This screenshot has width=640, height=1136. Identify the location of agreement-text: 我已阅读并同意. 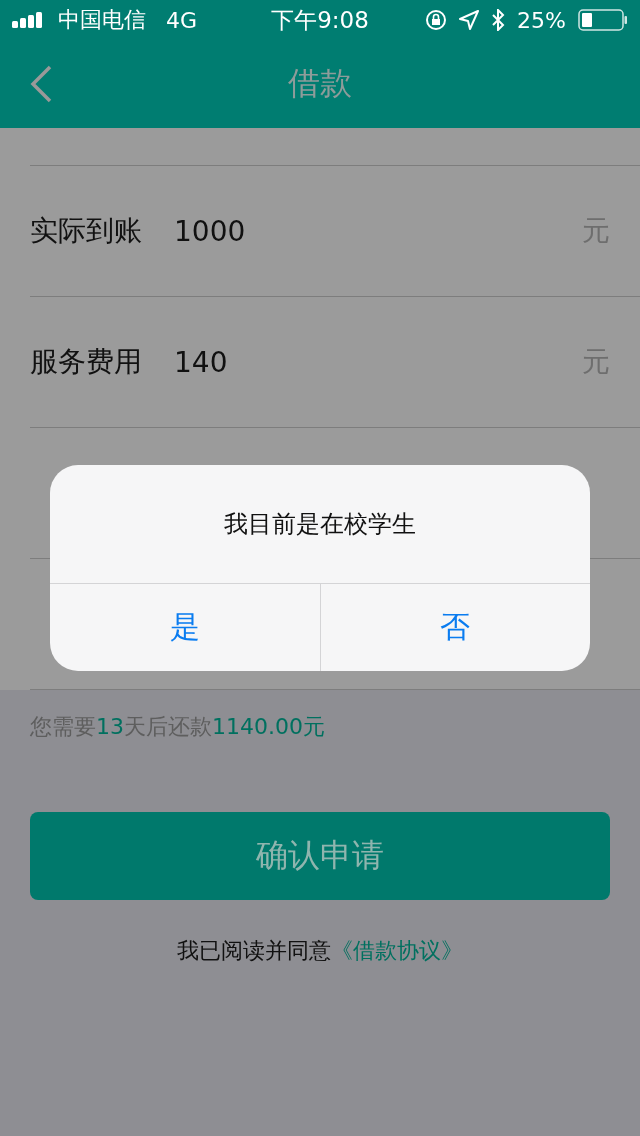
(254, 950).